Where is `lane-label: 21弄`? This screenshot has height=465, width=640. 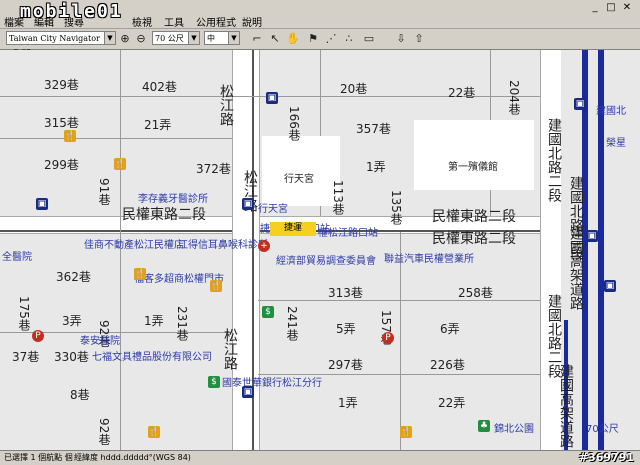 lane-label: 21弄 is located at coordinates (158, 125).